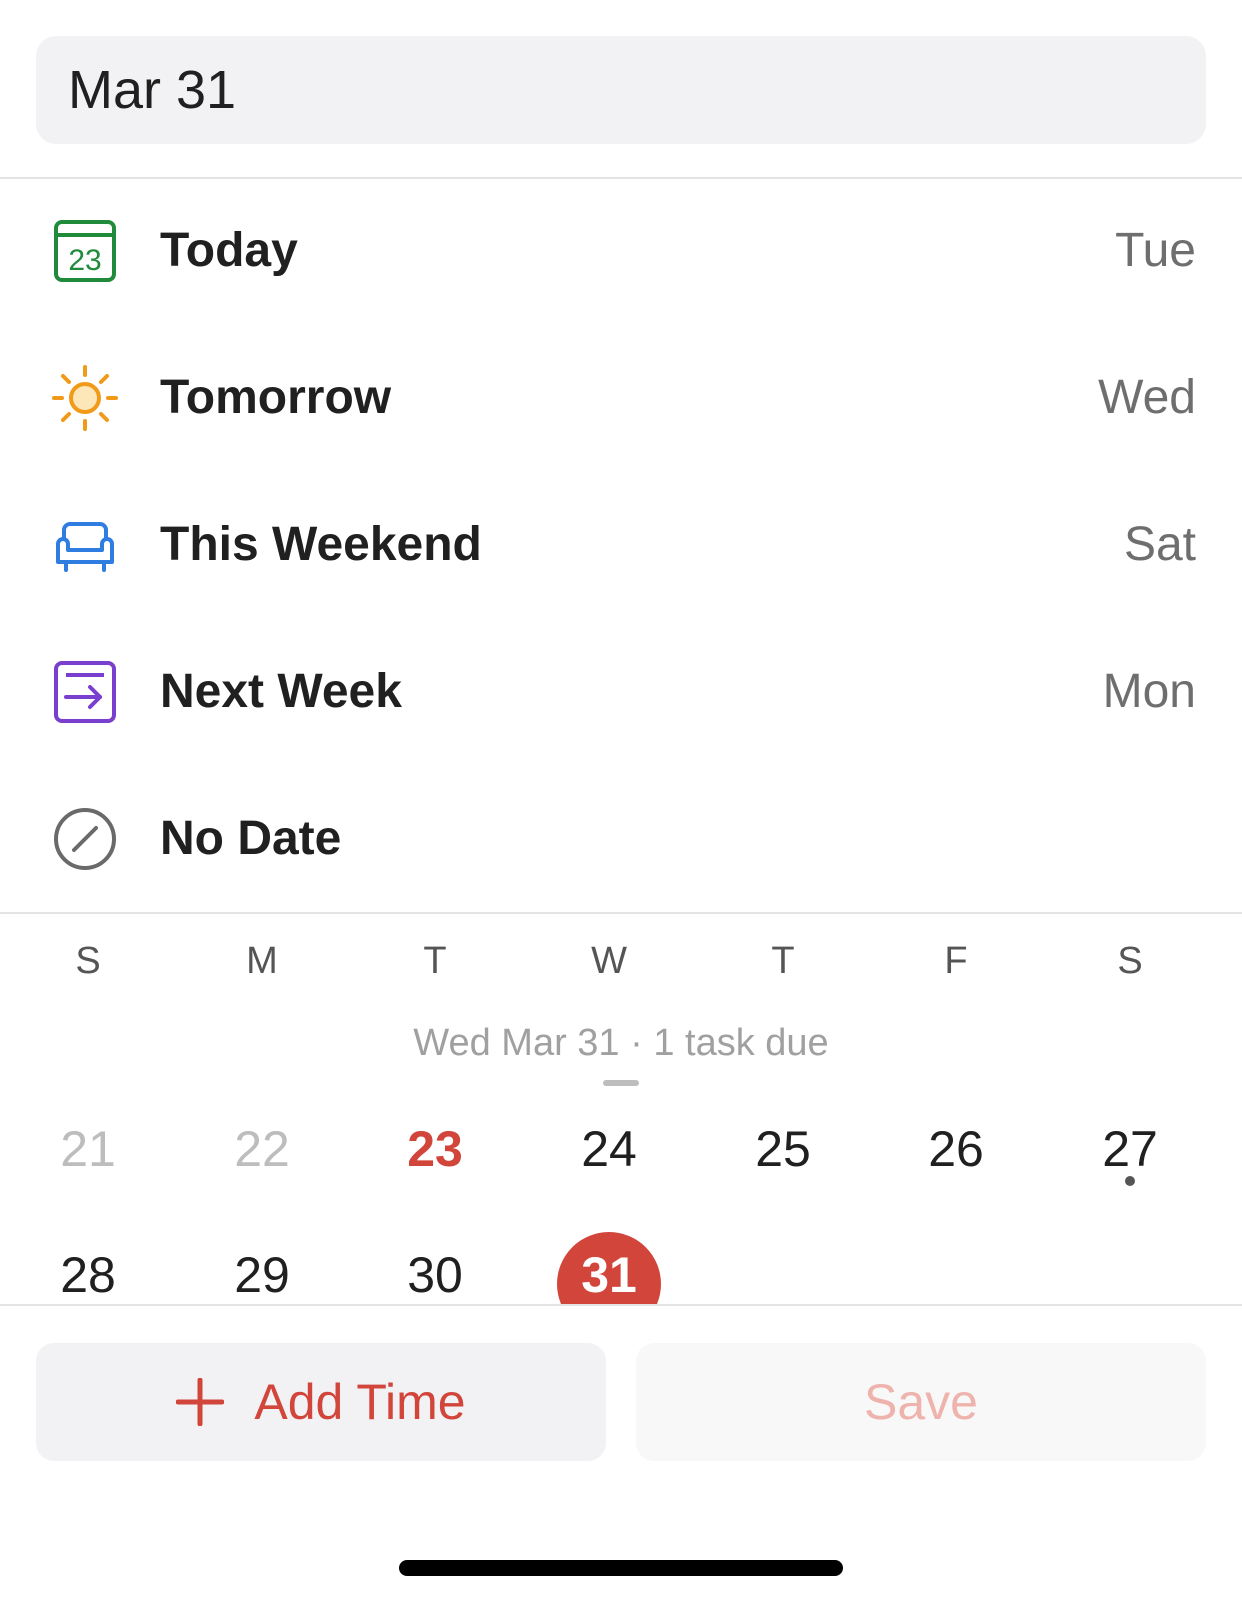 This screenshot has height=1599, width=1242. What do you see at coordinates (321, 544) in the screenshot?
I see `option-this-weekend-label: This Weekend` at bounding box center [321, 544].